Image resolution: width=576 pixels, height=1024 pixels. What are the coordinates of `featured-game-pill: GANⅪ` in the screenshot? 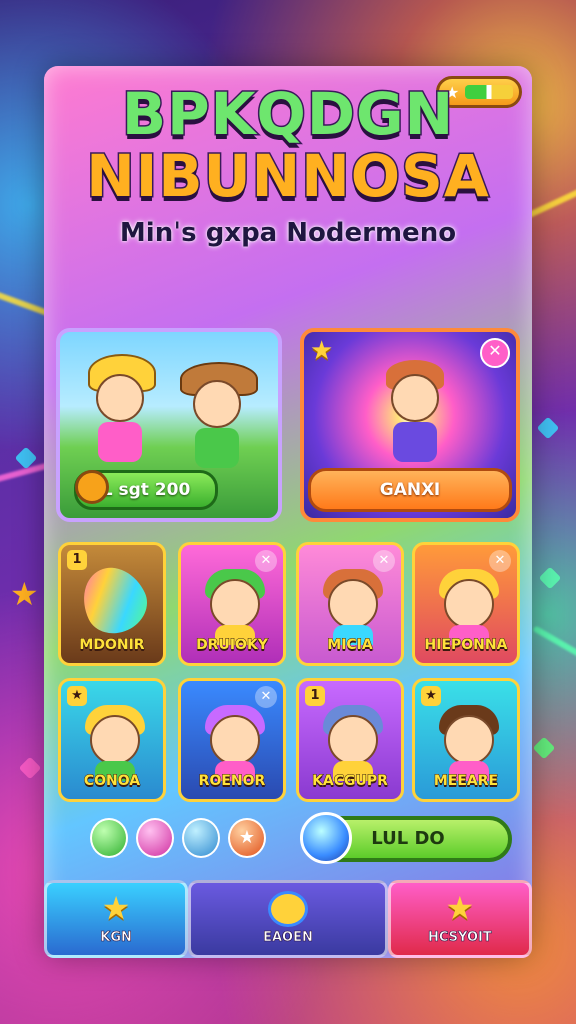 It's located at (410, 490).